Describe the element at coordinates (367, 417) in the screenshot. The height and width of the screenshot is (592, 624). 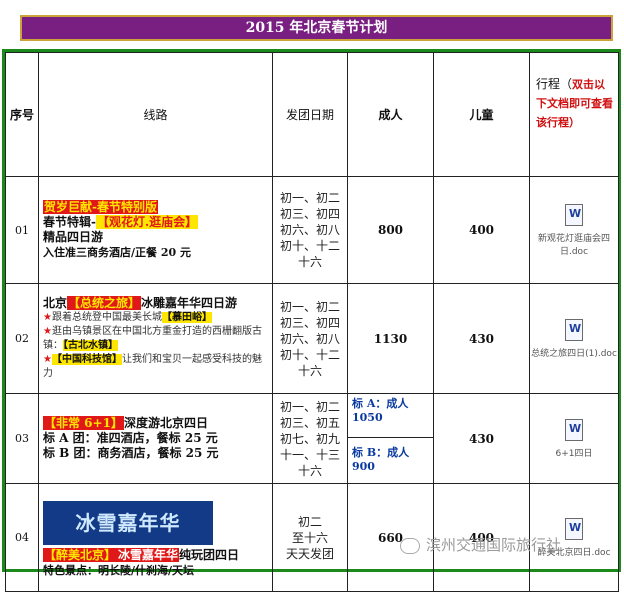
I see `price-value-a: 1050` at that location.